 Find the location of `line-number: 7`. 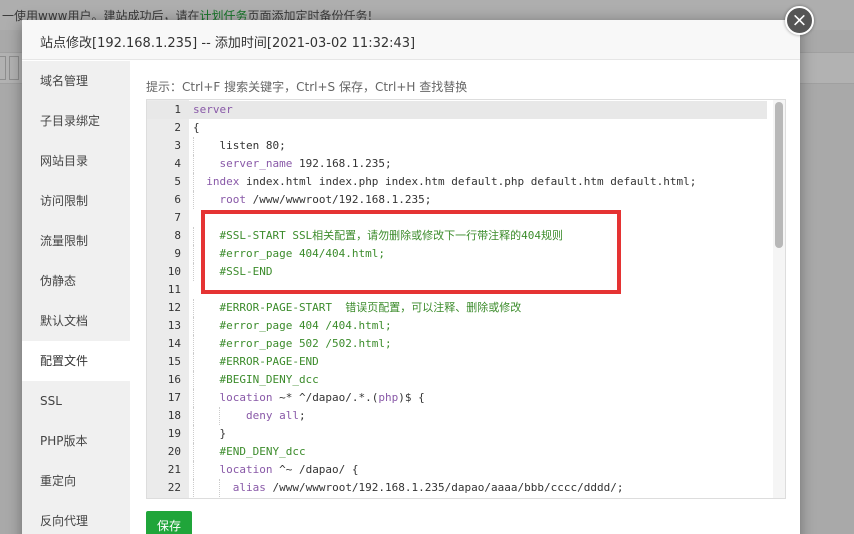

line-number: 7 is located at coordinates (177, 217).